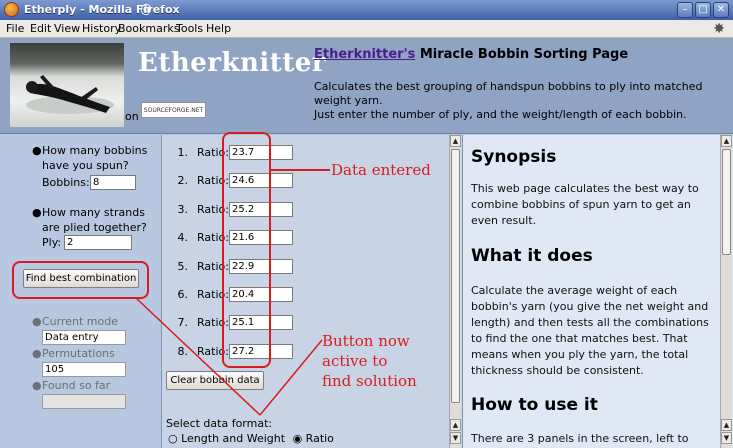 The height and width of the screenshot is (448, 733). Describe the element at coordinates (80, 321) in the screenshot. I see `current-mode-label: Current mode` at that location.